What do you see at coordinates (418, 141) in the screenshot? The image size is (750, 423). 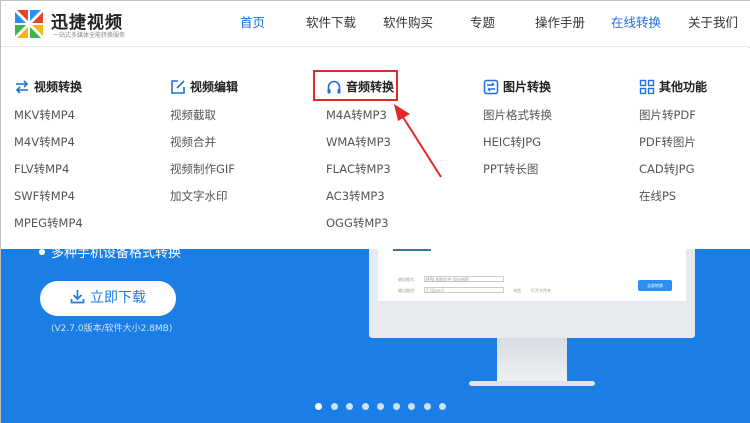 I see `annotation-arrow-icon` at bounding box center [418, 141].